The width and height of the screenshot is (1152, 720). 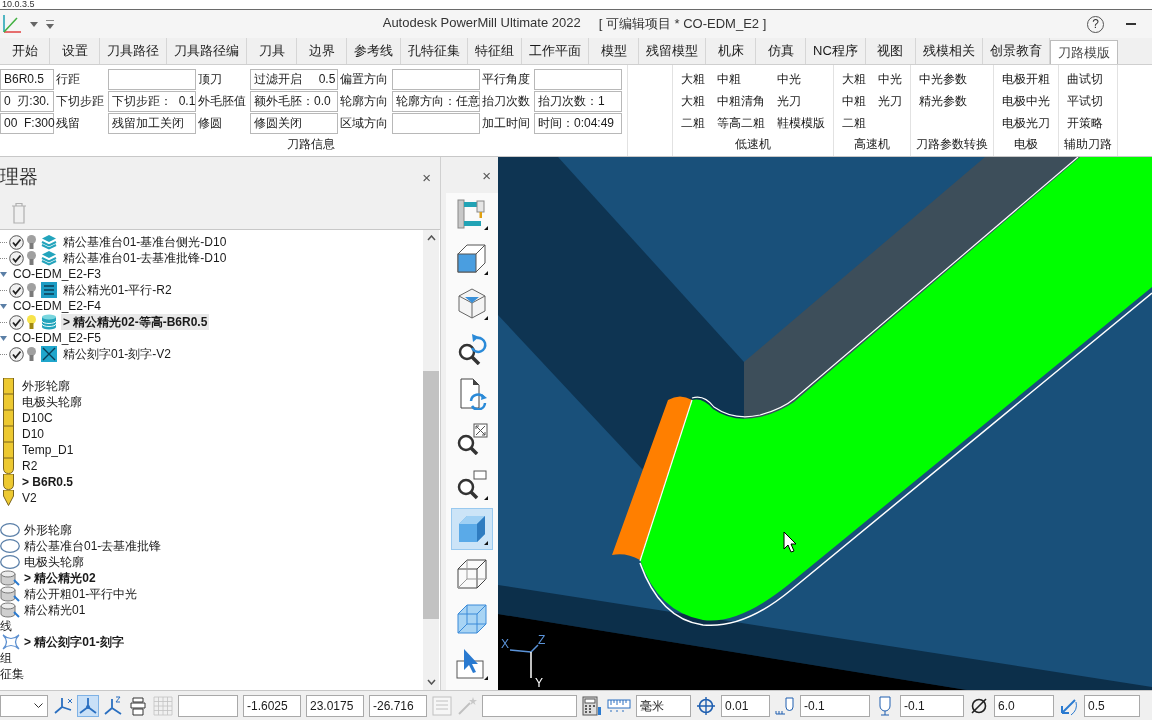 What do you see at coordinates (979, 705) in the screenshot?
I see `diameter-icon` at bounding box center [979, 705].